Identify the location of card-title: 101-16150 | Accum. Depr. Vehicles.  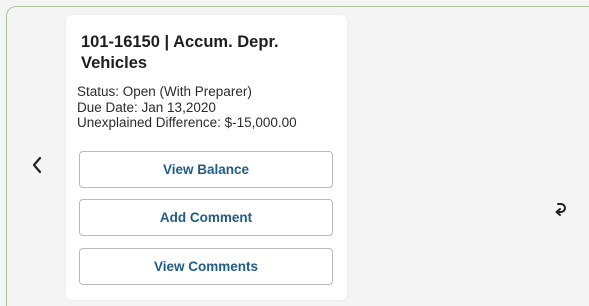
(180, 52).